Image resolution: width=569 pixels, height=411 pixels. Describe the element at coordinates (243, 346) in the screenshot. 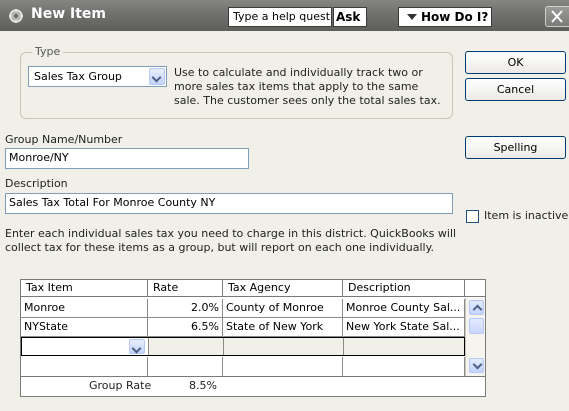

I see `table-row-selected` at that location.